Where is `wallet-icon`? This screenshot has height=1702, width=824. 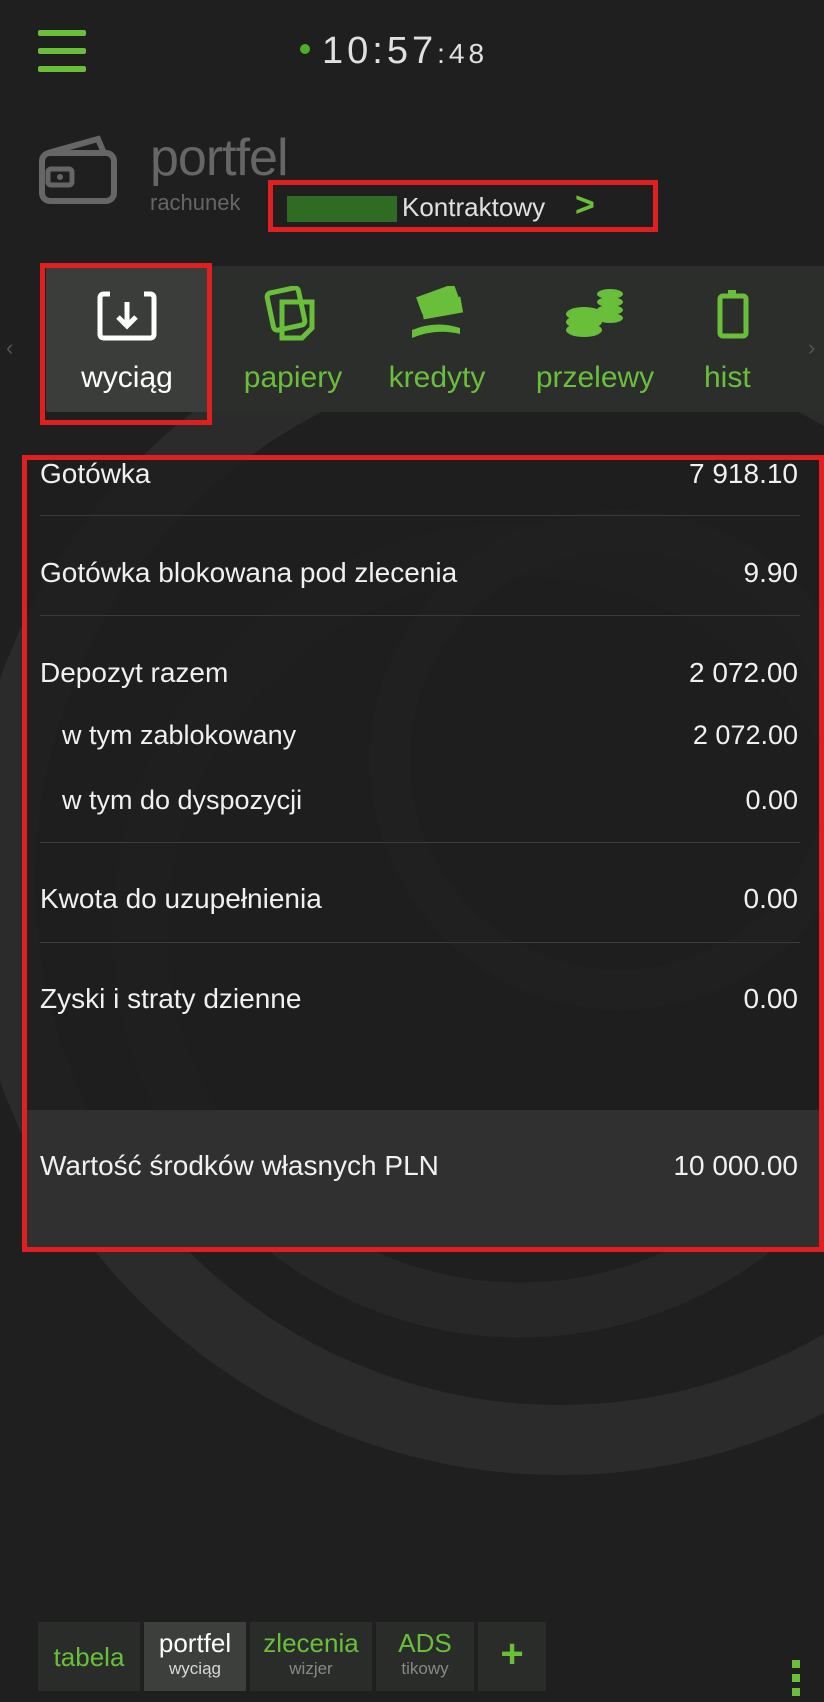 wallet-icon is located at coordinates (78, 169).